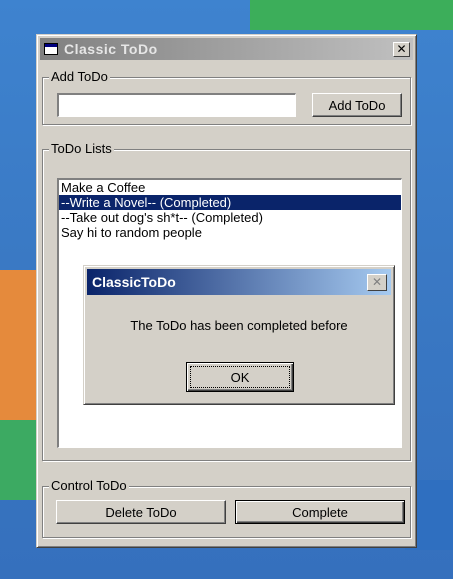 The width and height of the screenshot is (453, 579). What do you see at coordinates (51, 49) in the screenshot?
I see `app-window-icon` at bounding box center [51, 49].